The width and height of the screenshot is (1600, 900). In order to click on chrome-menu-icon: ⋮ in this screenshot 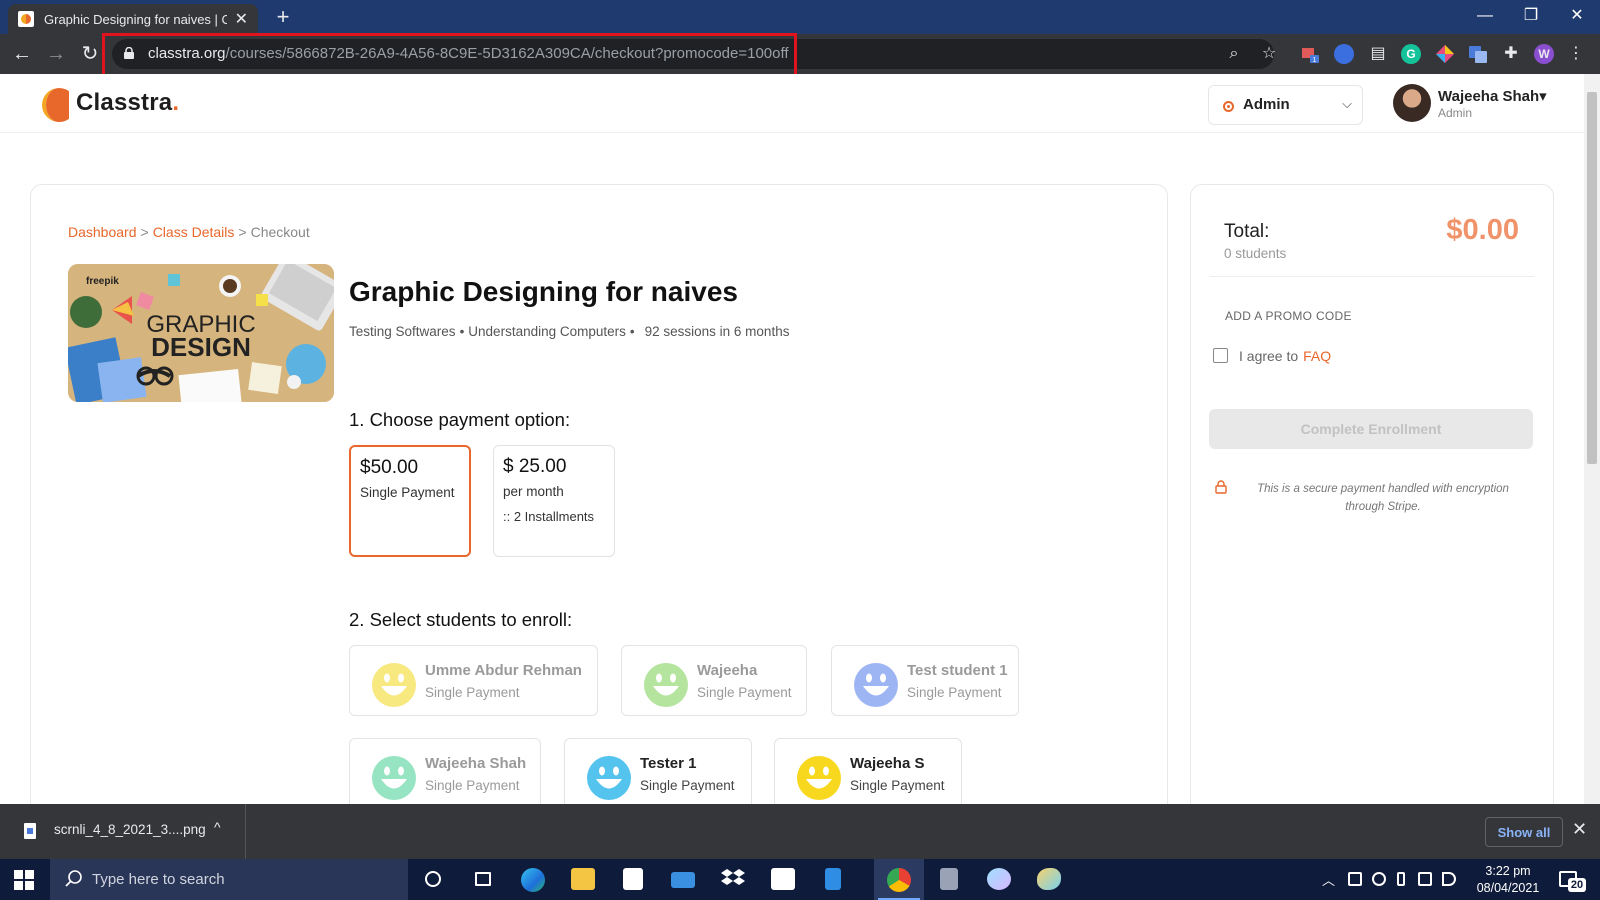, I will do `click(1576, 54)`.